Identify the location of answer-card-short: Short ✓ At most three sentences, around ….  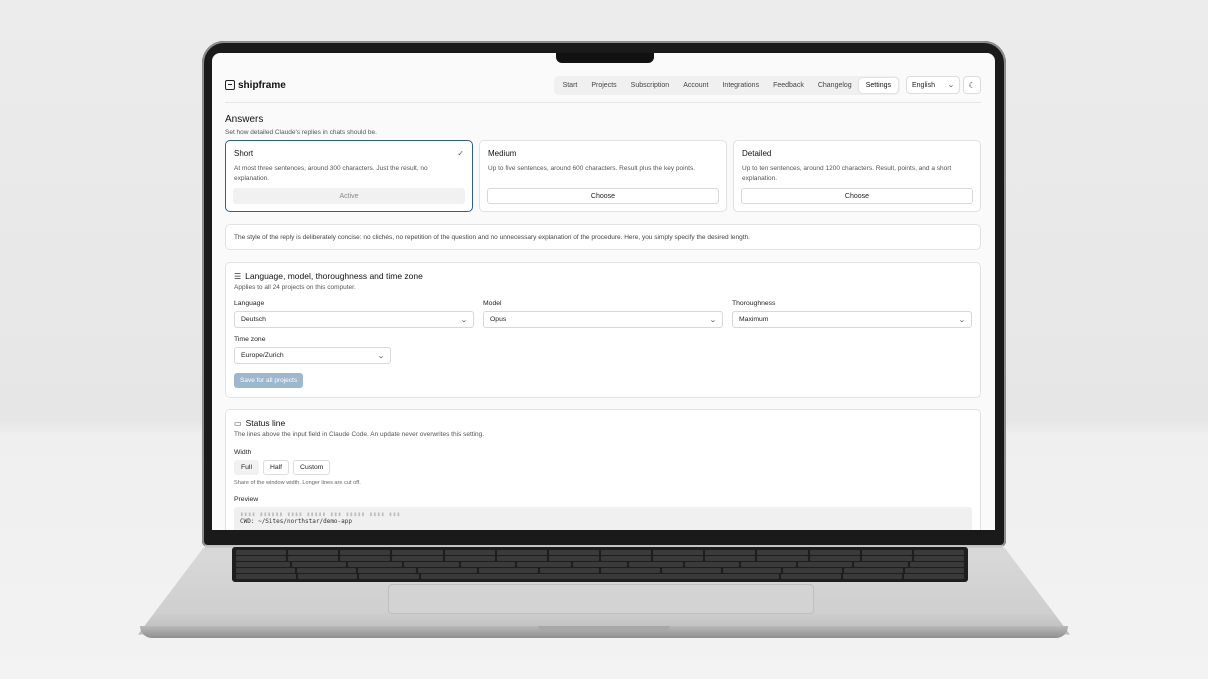
(349, 176).